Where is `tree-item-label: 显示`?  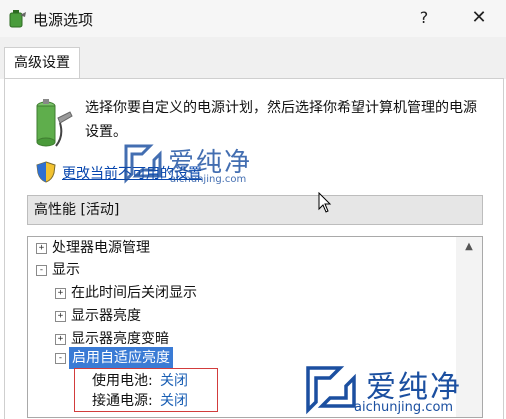
tree-item-label: 显示 is located at coordinates (66, 270).